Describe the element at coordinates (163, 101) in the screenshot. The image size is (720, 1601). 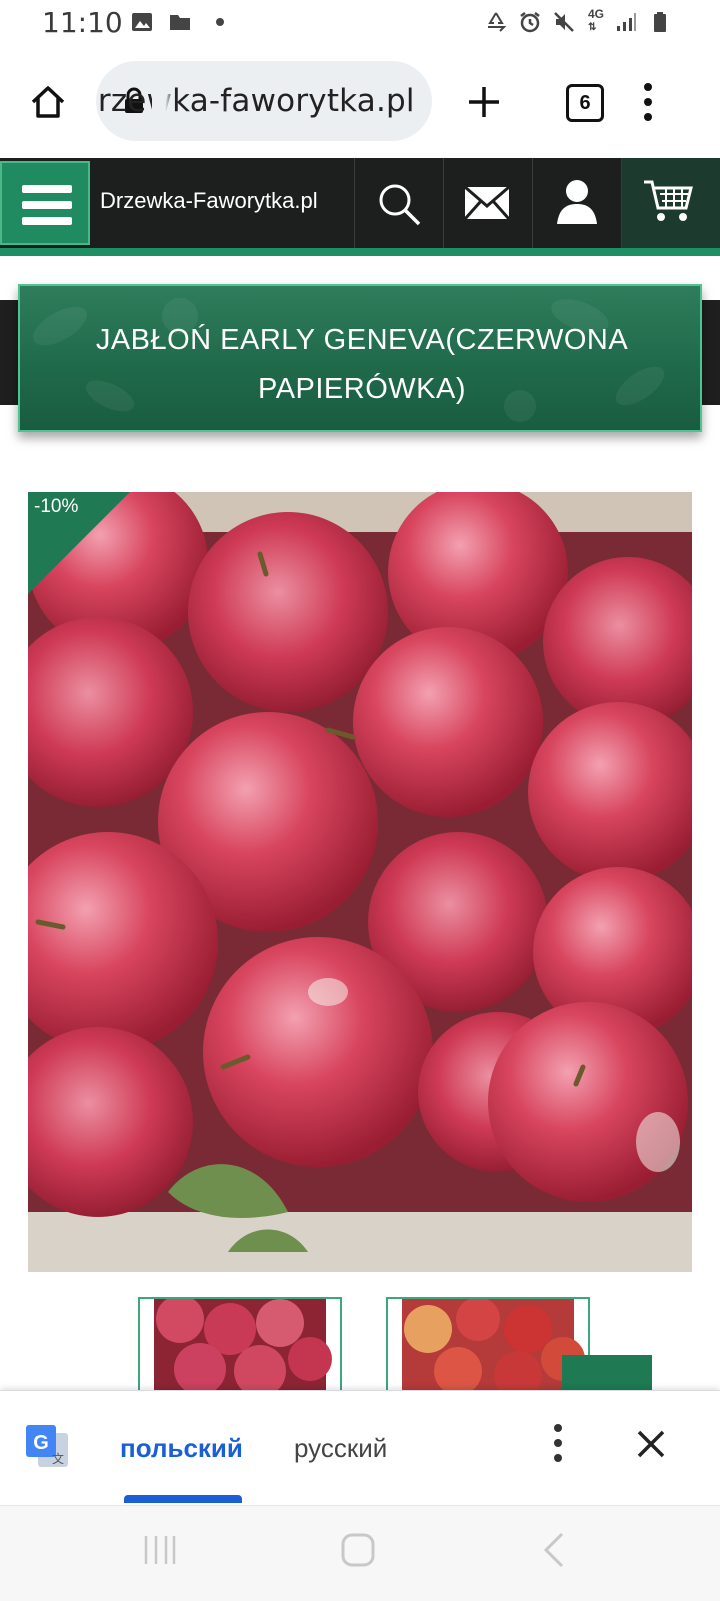
I see `url-fade` at that location.